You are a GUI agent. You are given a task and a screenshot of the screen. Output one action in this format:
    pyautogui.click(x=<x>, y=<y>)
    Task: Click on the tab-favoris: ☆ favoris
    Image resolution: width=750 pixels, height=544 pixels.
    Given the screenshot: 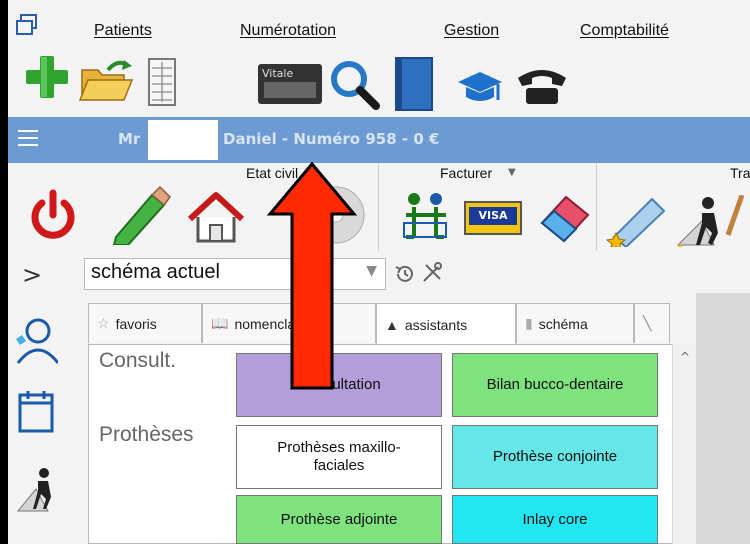 What is the action you would take?
    pyautogui.click(x=145, y=323)
    